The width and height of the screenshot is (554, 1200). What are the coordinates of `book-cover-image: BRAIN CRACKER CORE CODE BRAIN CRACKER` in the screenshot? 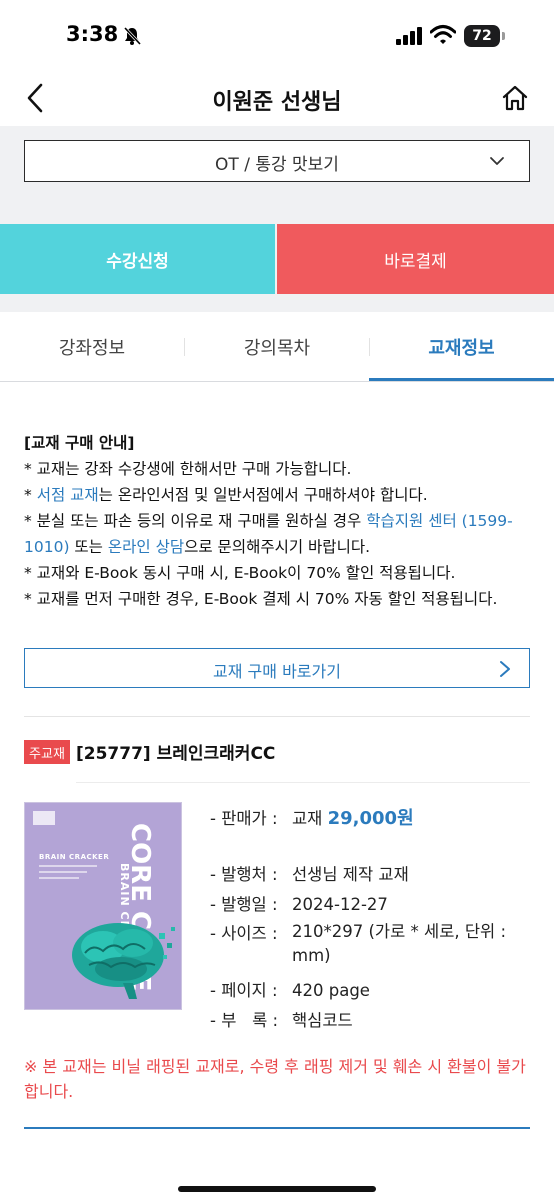 It's located at (103, 906).